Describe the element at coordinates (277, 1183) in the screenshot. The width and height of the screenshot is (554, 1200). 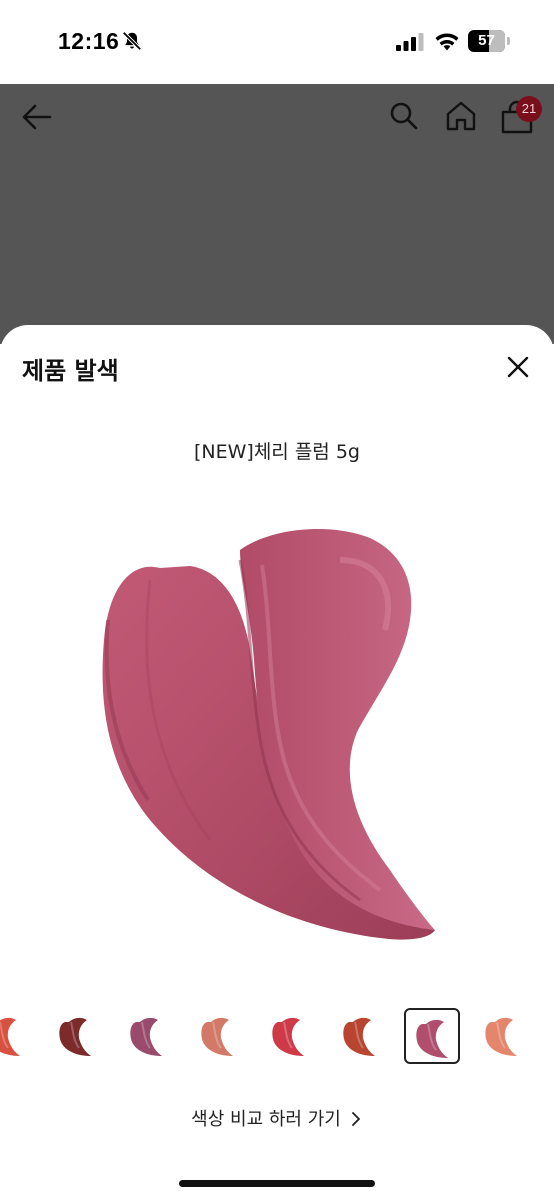
I see `home-indicator` at that location.